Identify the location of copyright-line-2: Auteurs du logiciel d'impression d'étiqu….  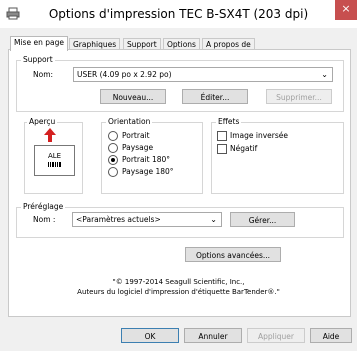
(178, 292).